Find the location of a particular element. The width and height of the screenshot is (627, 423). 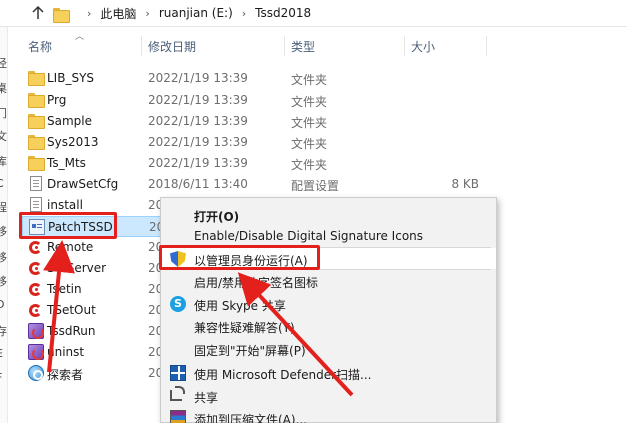

file-name: install is located at coordinates (65, 205).